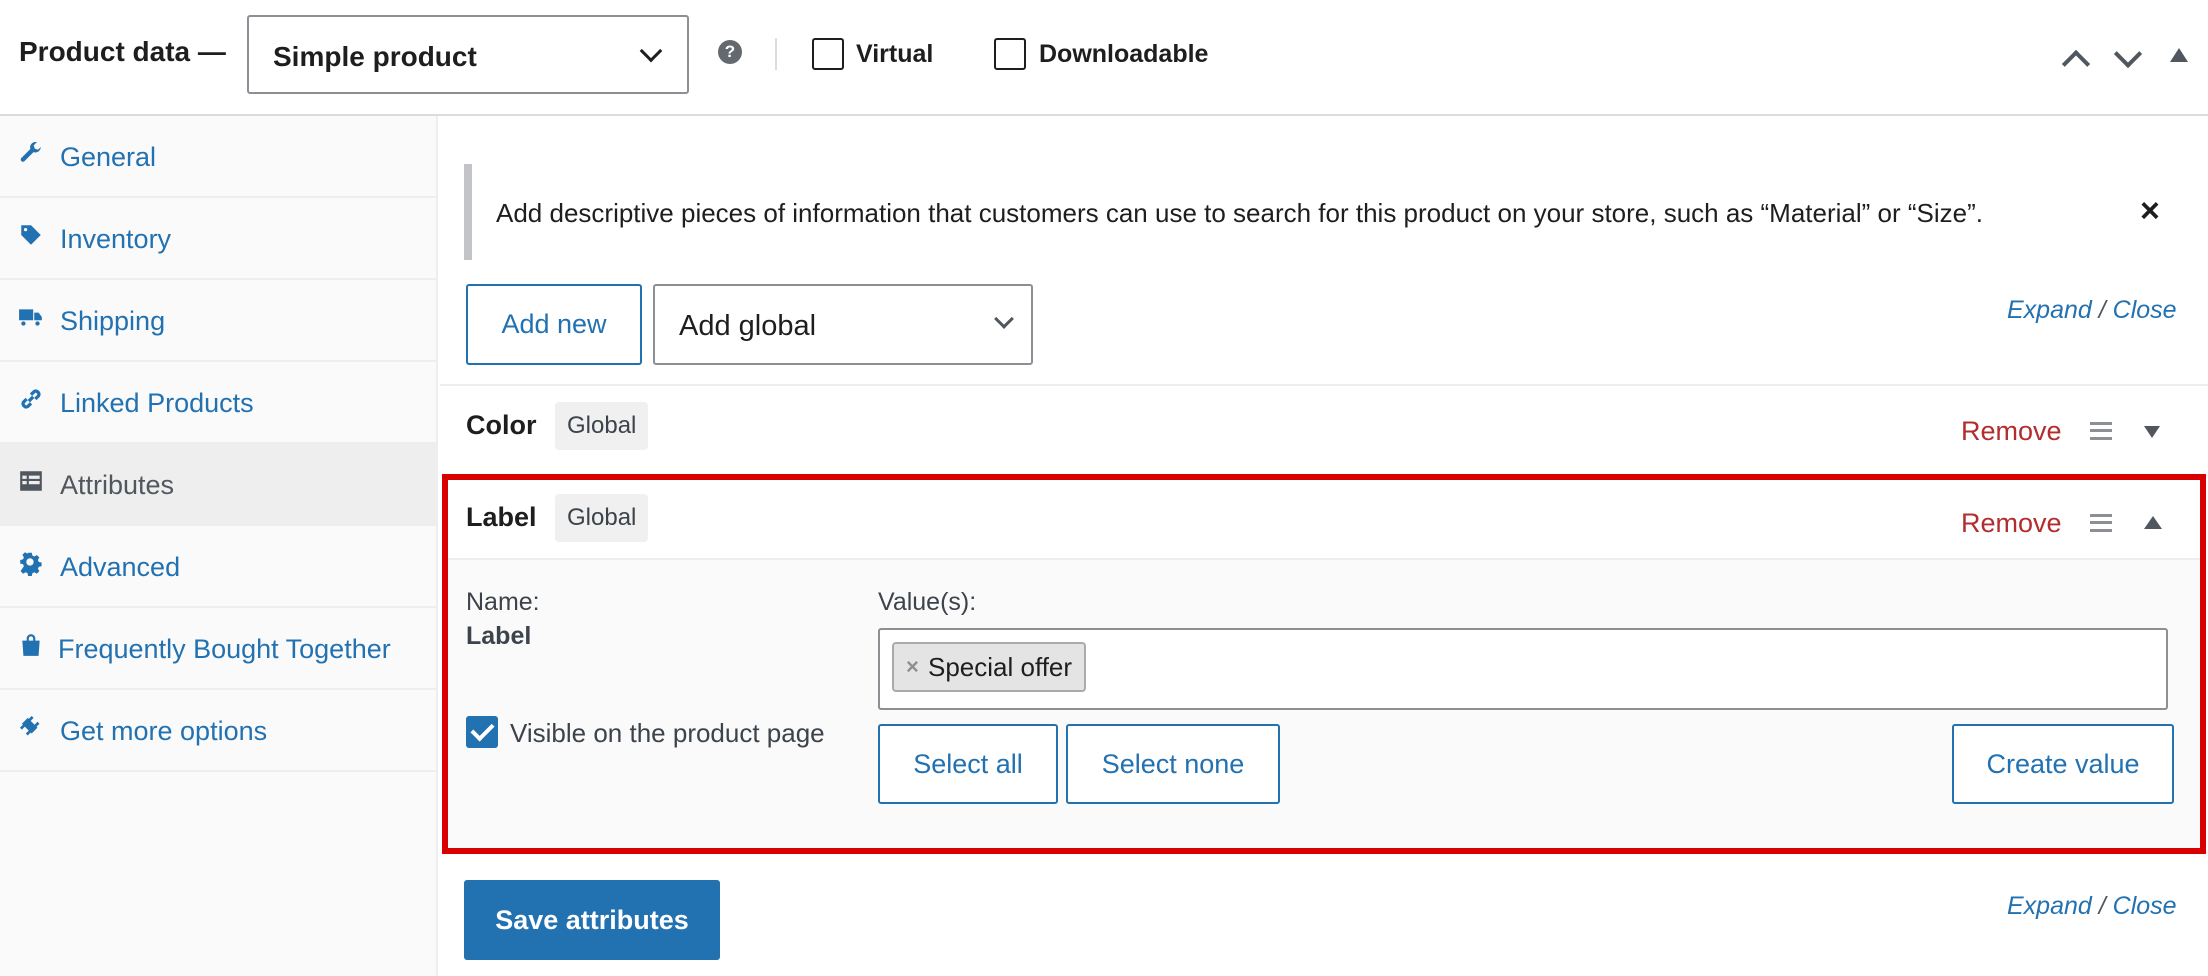 Image resolution: width=2208 pixels, height=976 pixels. What do you see at coordinates (218, 567) in the screenshot?
I see `sidebar-item-advanced: Advanced` at bounding box center [218, 567].